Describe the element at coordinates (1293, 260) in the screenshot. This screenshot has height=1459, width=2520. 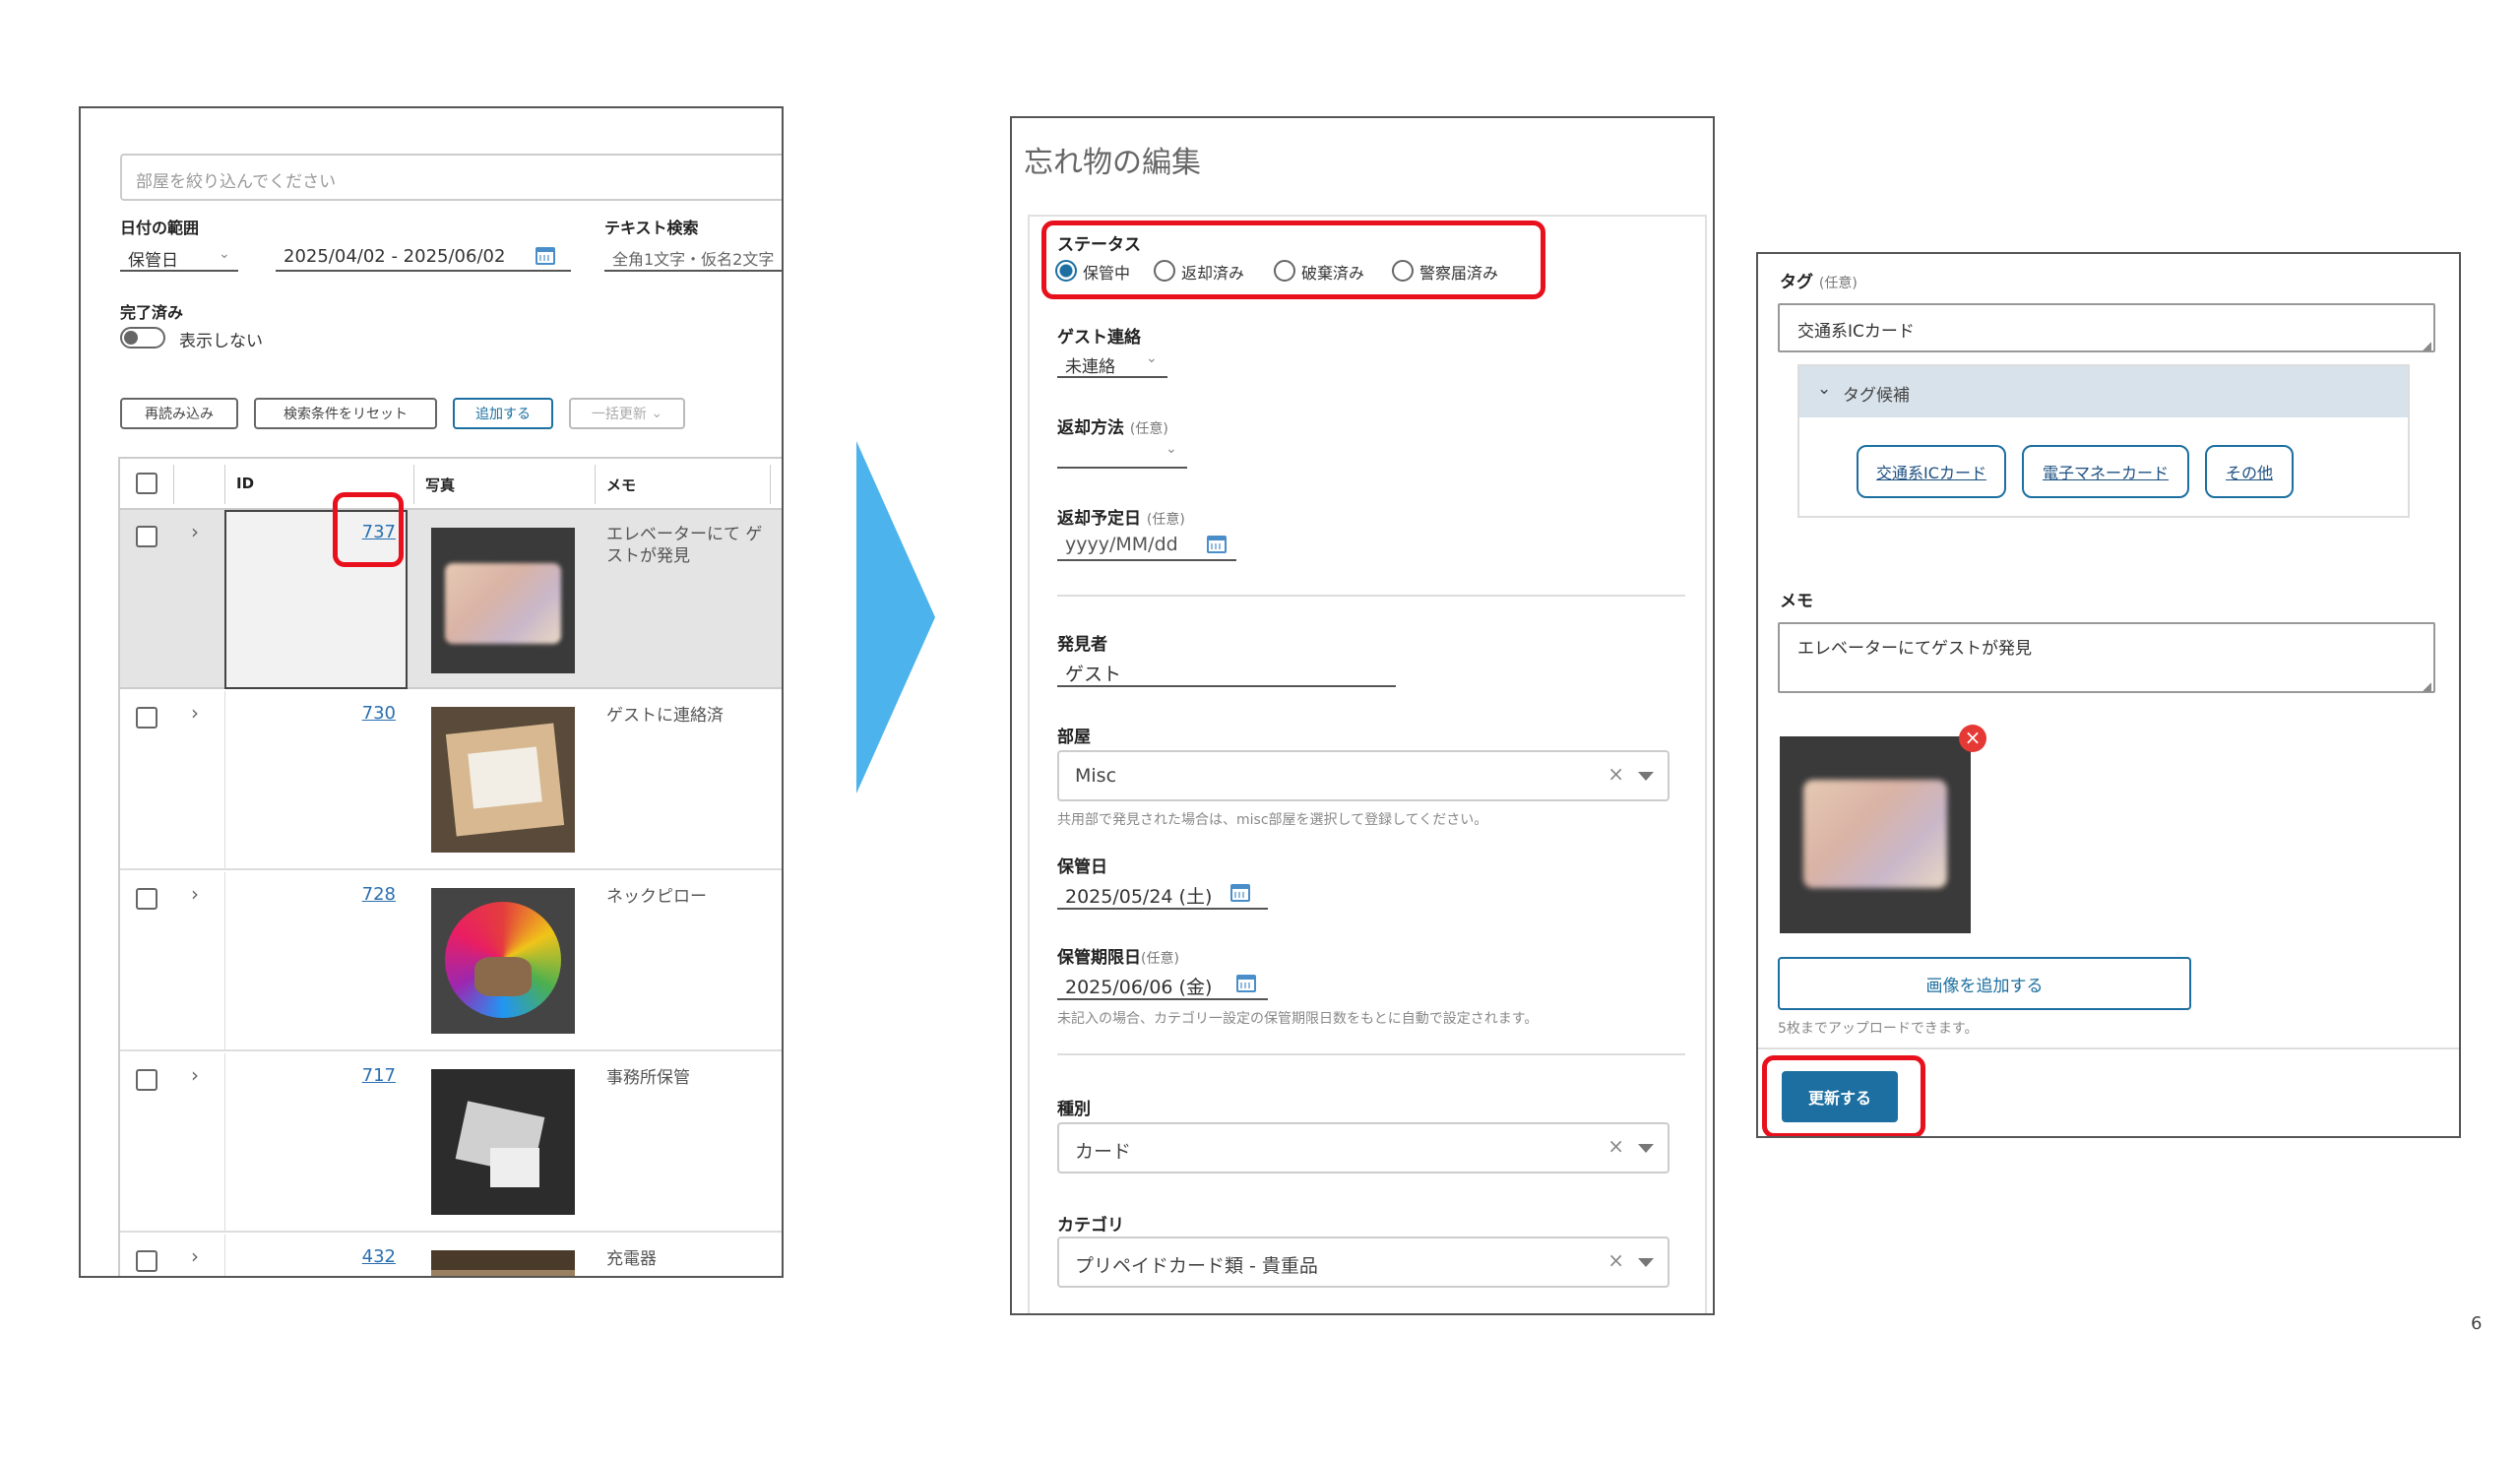
I see `highlight-status` at that location.